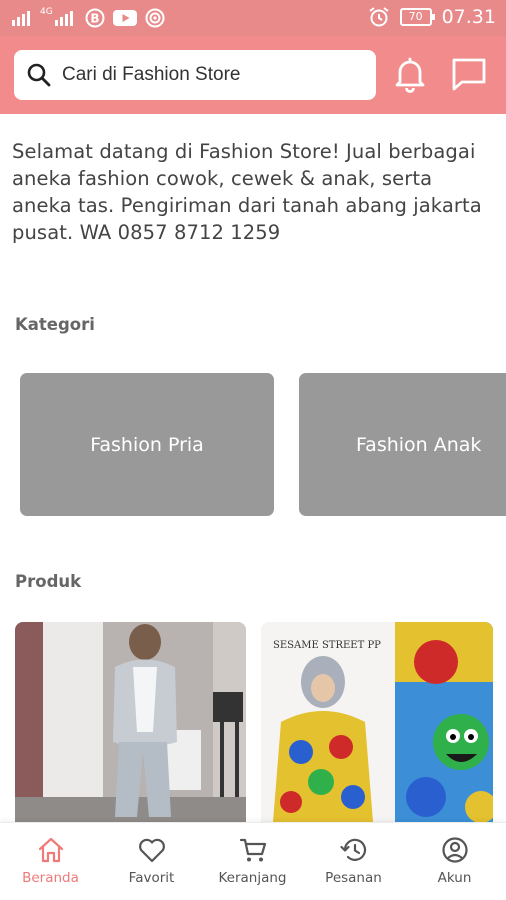  I want to click on signal-4g-icon, so click(63, 18).